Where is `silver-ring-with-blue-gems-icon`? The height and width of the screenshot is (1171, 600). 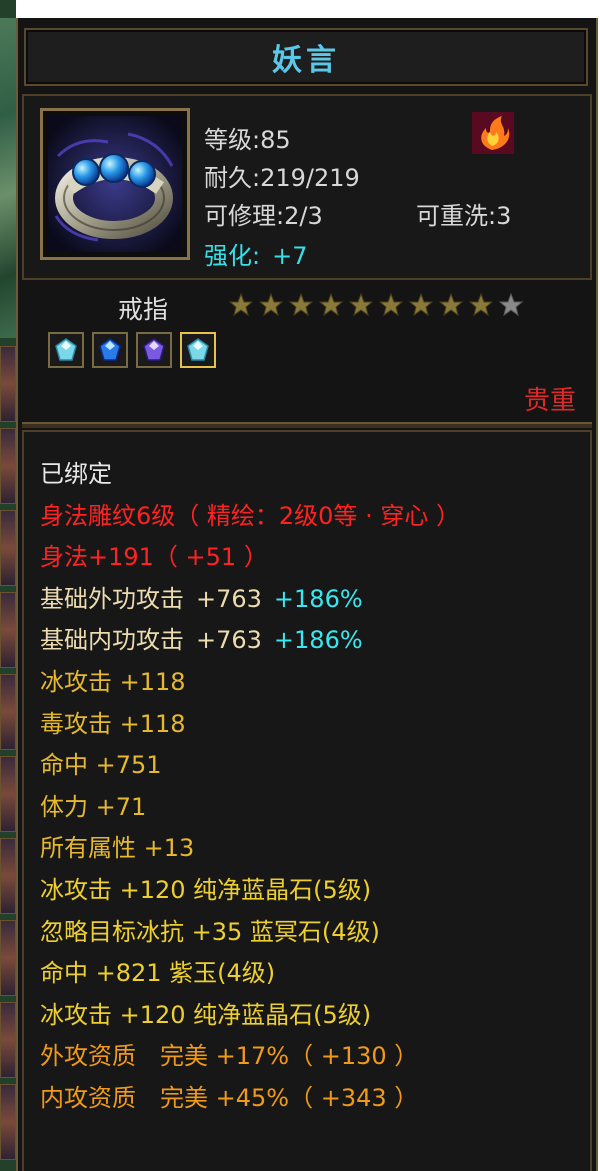 silver-ring-with-blue-gems-icon is located at coordinates (115, 184).